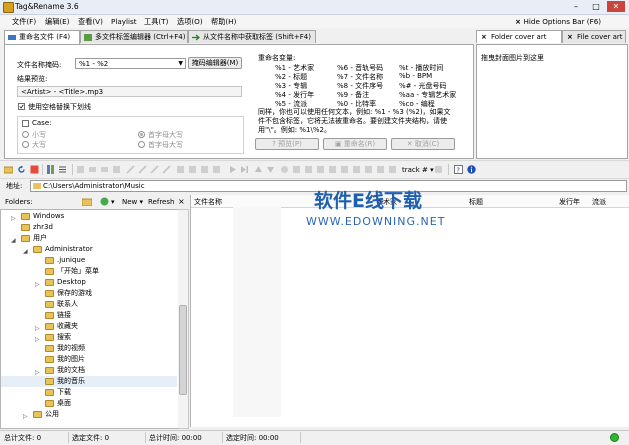  What do you see at coordinates (89, 216) in the screenshot?
I see `tree-item: ▷ Windows` at bounding box center [89, 216].